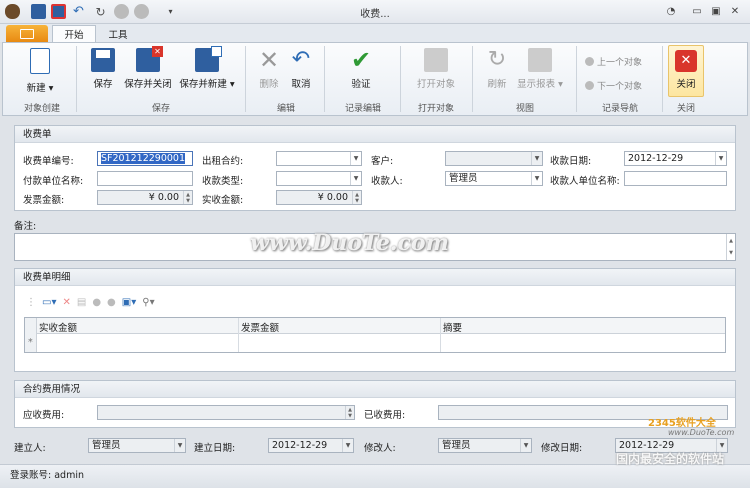 The height and width of the screenshot is (488, 750). Describe the element at coordinates (375, 134) in the screenshot. I see `receipt-header: 收费单` at that location.